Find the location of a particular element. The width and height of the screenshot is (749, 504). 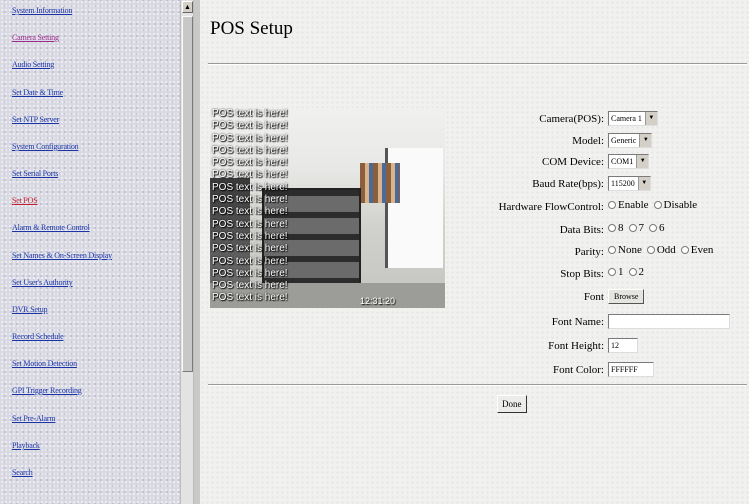

com-device-label: COM Device: is located at coordinates (572, 162).